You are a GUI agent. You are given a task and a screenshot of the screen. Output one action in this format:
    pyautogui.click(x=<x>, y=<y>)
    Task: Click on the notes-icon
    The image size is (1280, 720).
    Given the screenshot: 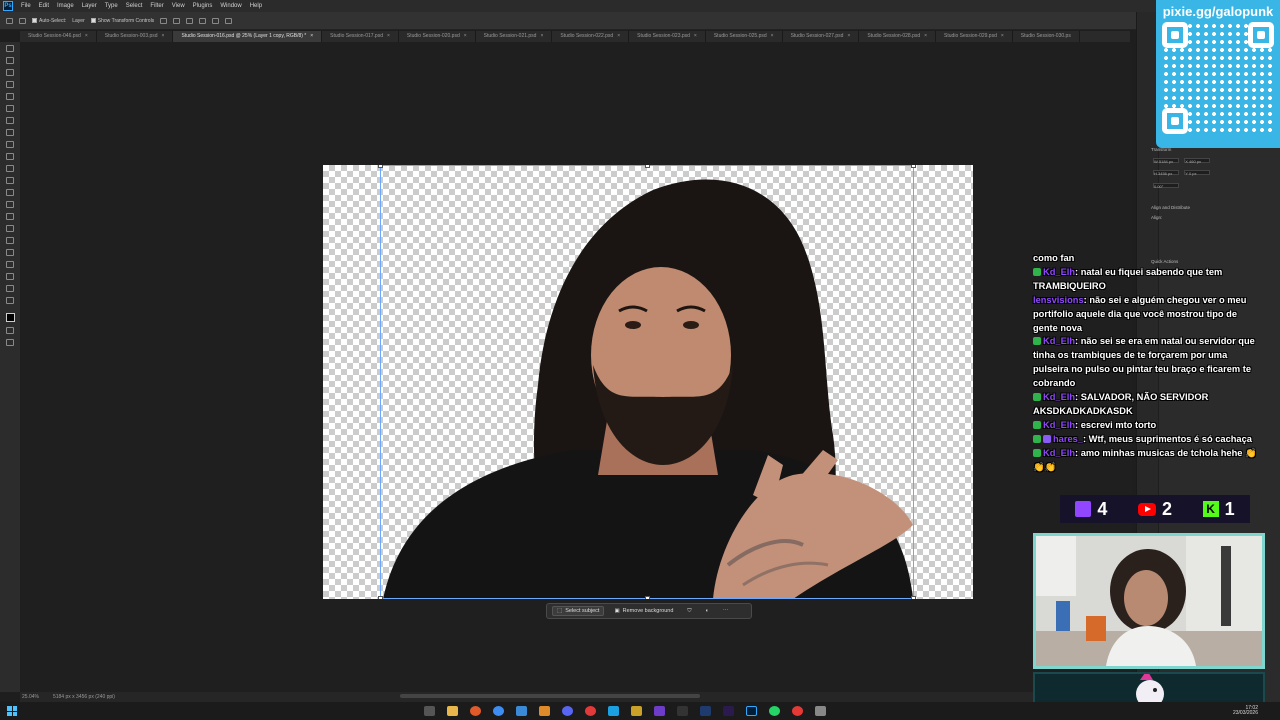 What is the action you would take?
    pyautogui.click(x=636, y=711)
    